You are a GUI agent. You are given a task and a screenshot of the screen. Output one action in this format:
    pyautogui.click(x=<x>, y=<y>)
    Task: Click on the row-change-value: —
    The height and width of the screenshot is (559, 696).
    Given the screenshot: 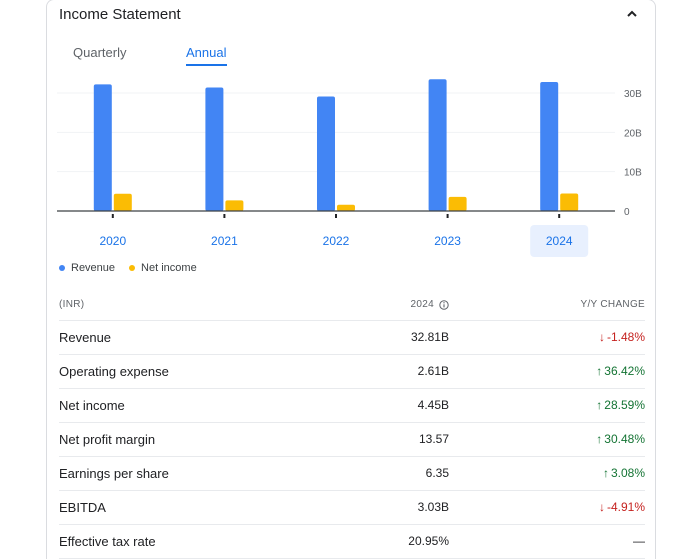 What is the action you would take?
    pyautogui.click(x=639, y=541)
    